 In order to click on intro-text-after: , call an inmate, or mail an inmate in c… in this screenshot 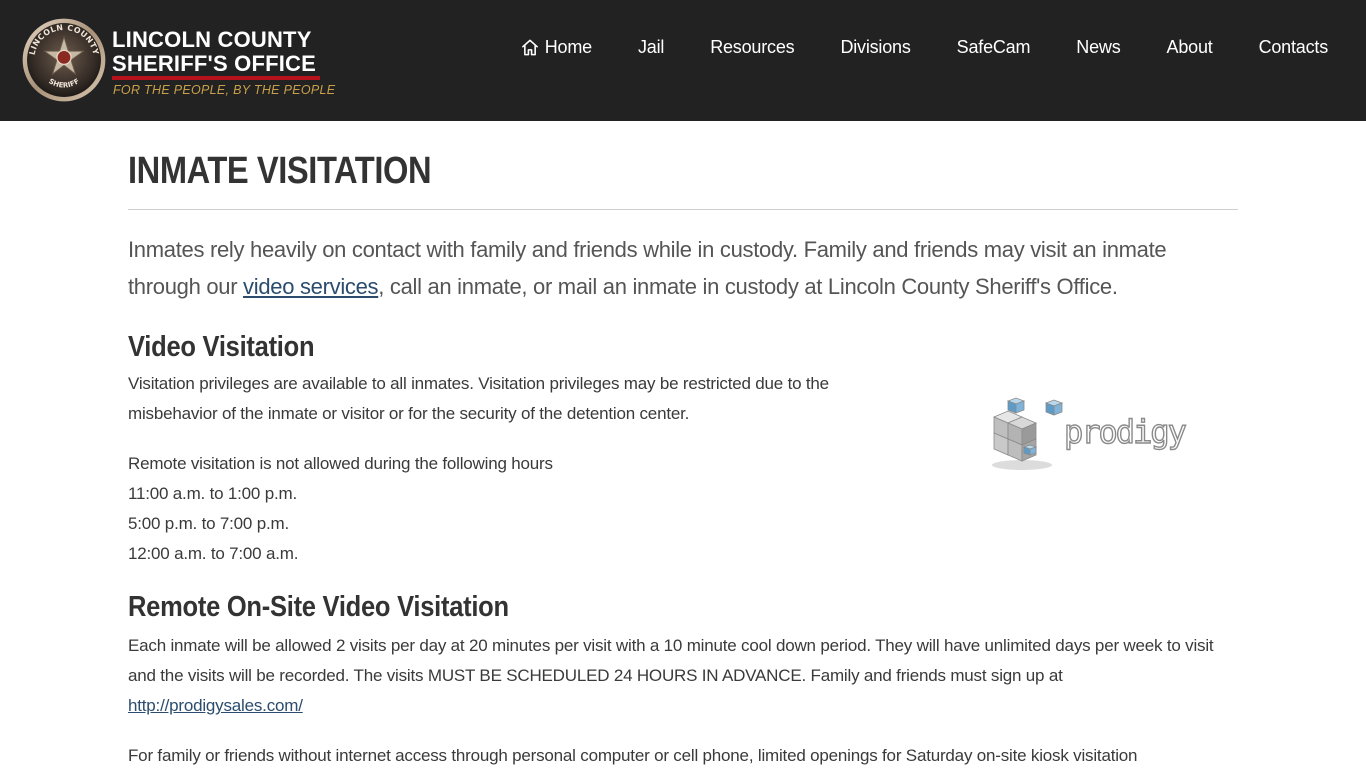, I will do `click(748, 286)`.